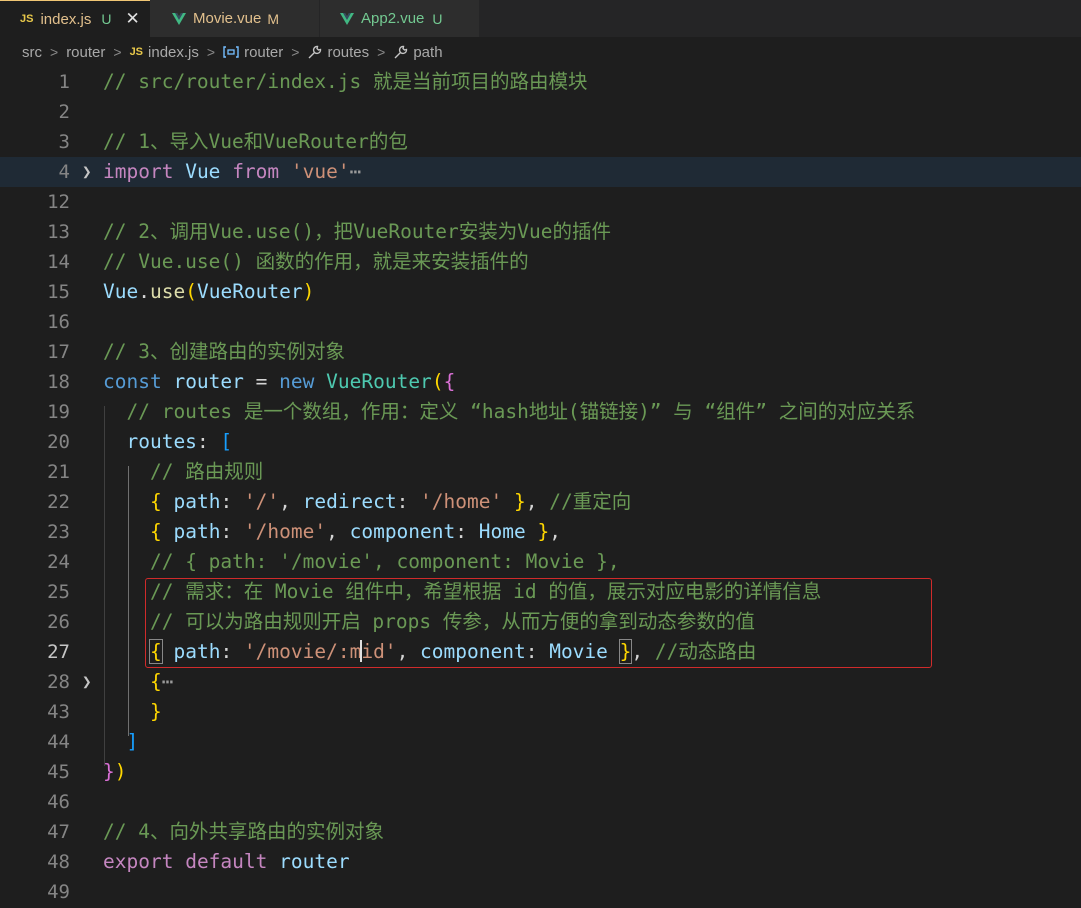  I want to click on breadcrumb-router-folder: router, so click(85, 52).